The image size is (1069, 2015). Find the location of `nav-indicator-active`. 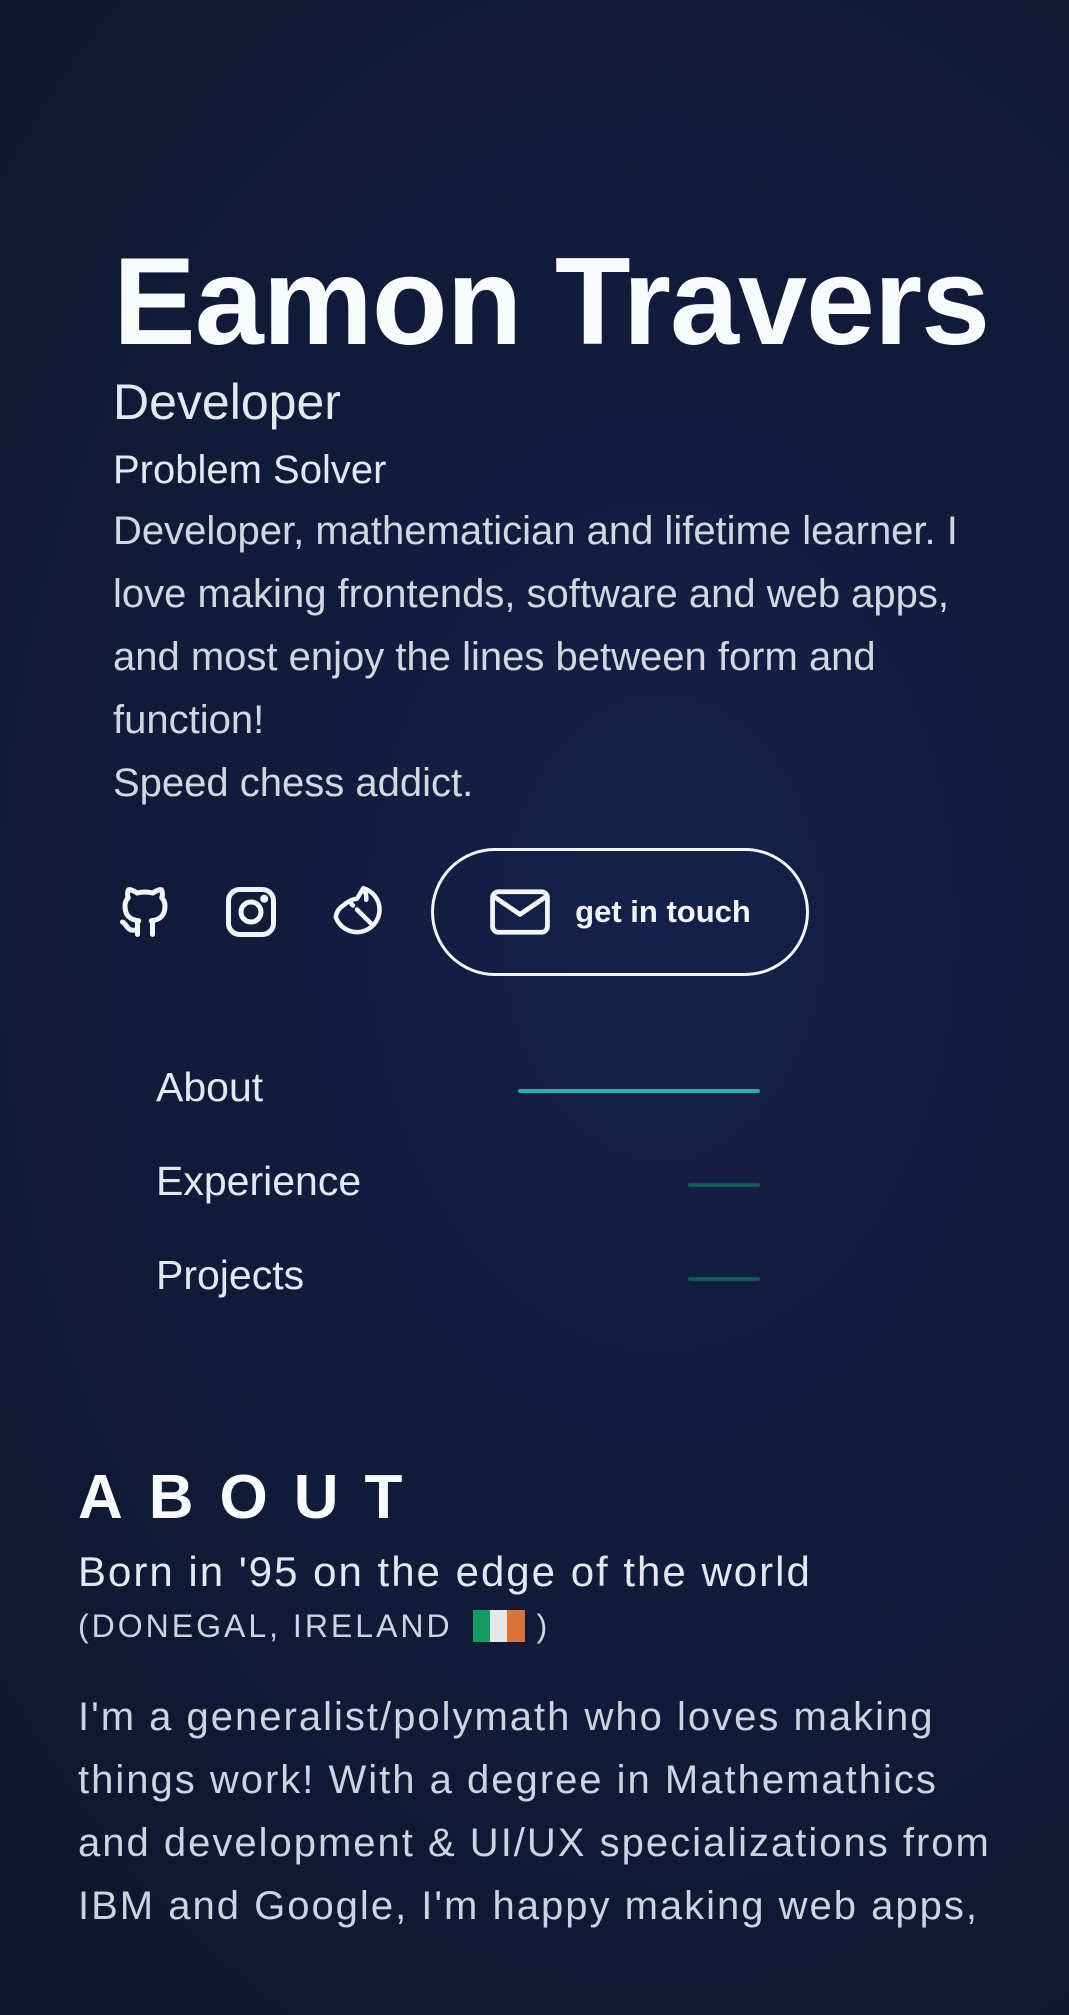

nav-indicator-active is located at coordinates (639, 1091).